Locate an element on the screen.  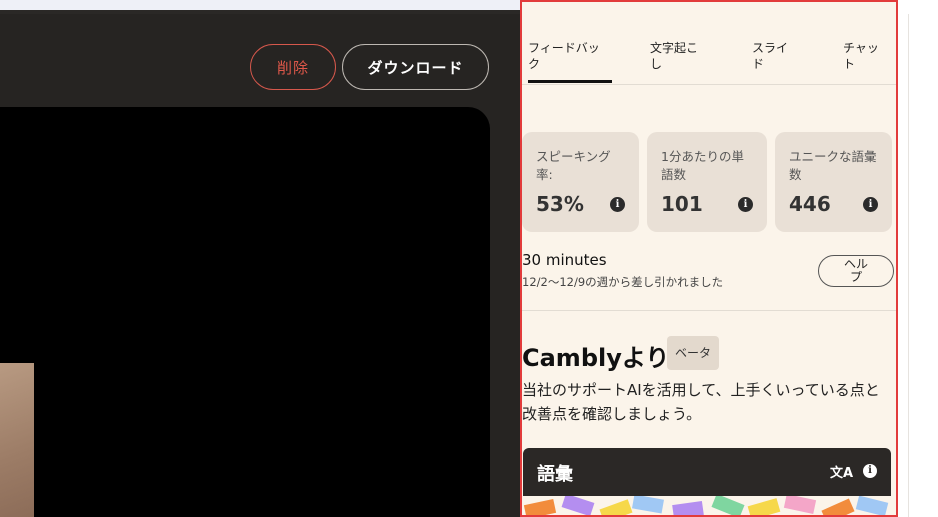
stat-label: 率: is located at coordinates (544, 174).